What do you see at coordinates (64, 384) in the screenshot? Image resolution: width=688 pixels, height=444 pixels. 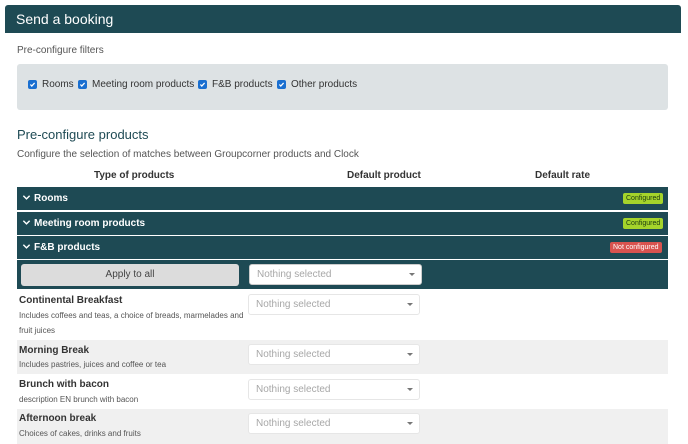 I see `product-name: Brunch with bacon` at bounding box center [64, 384].